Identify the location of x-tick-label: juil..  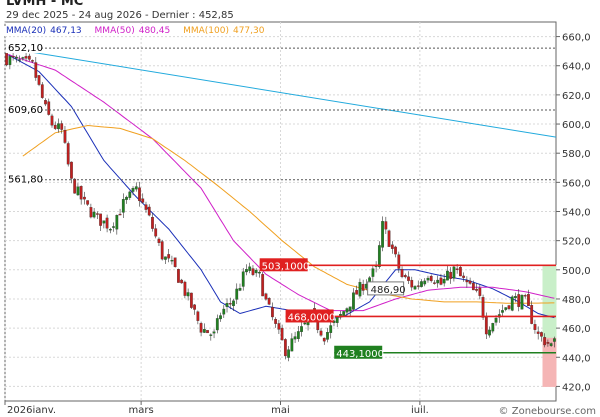
(419, 409).